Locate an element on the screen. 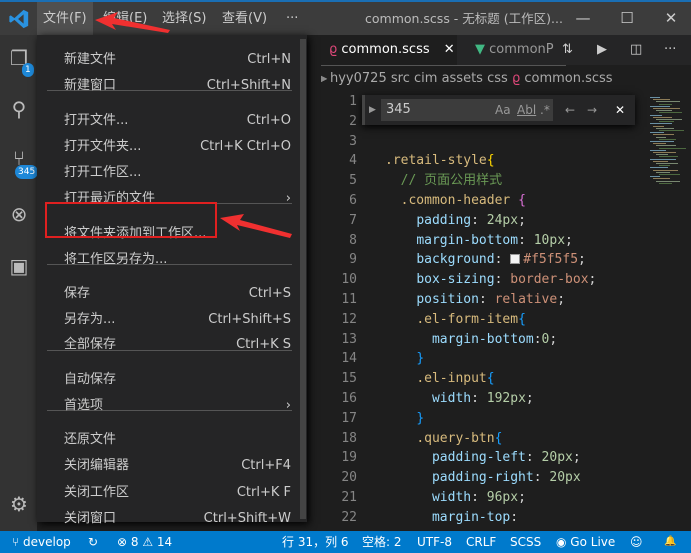 The image size is (691, 553). highlight-box is located at coordinates (131, 220).